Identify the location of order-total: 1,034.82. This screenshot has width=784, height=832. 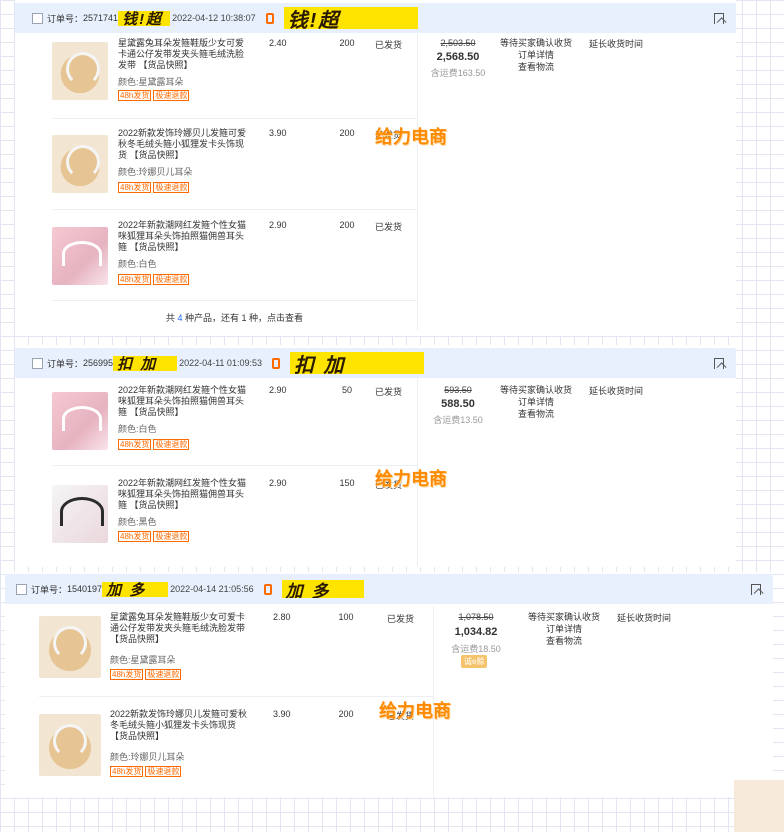
(476, 632).